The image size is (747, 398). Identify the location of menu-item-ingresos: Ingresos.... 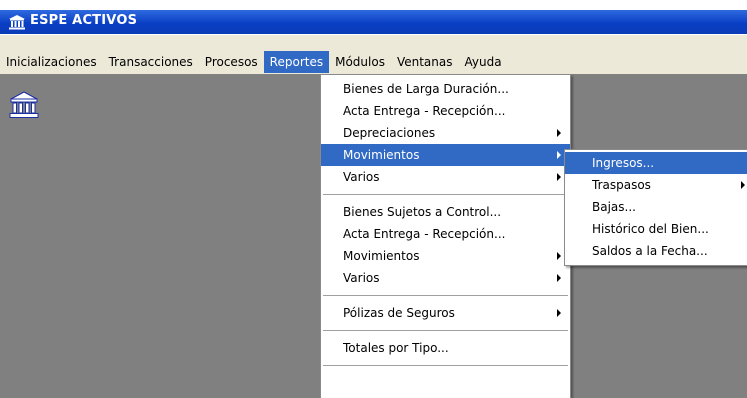
(656, 163).